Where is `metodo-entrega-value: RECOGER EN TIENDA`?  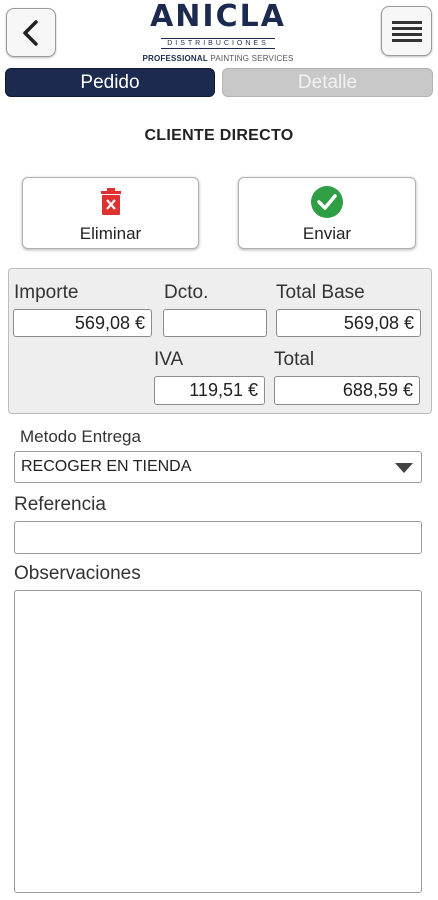 metodo-entrega-value: RECOGER EN TIENDA is located at coordinates (106, 466).